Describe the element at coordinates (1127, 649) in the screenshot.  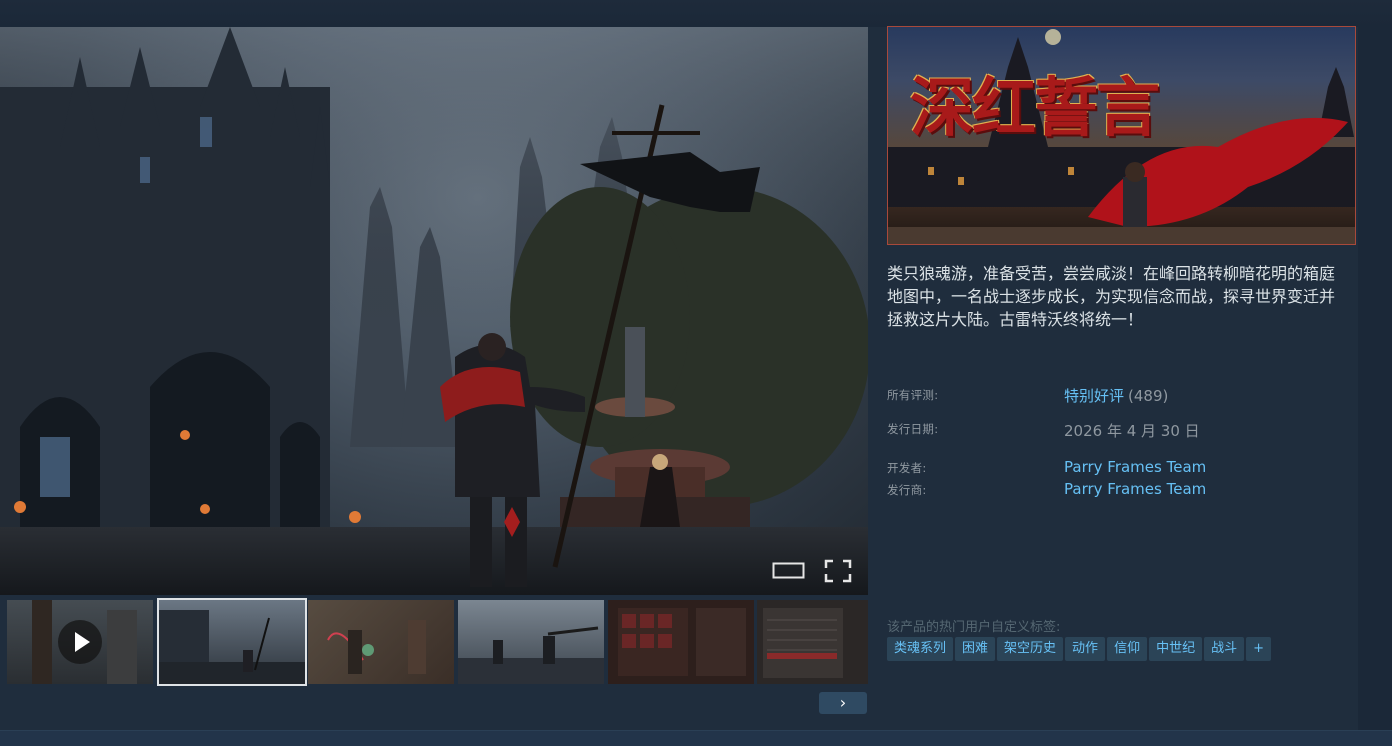
I see `tag-item: 信仰` at that location.